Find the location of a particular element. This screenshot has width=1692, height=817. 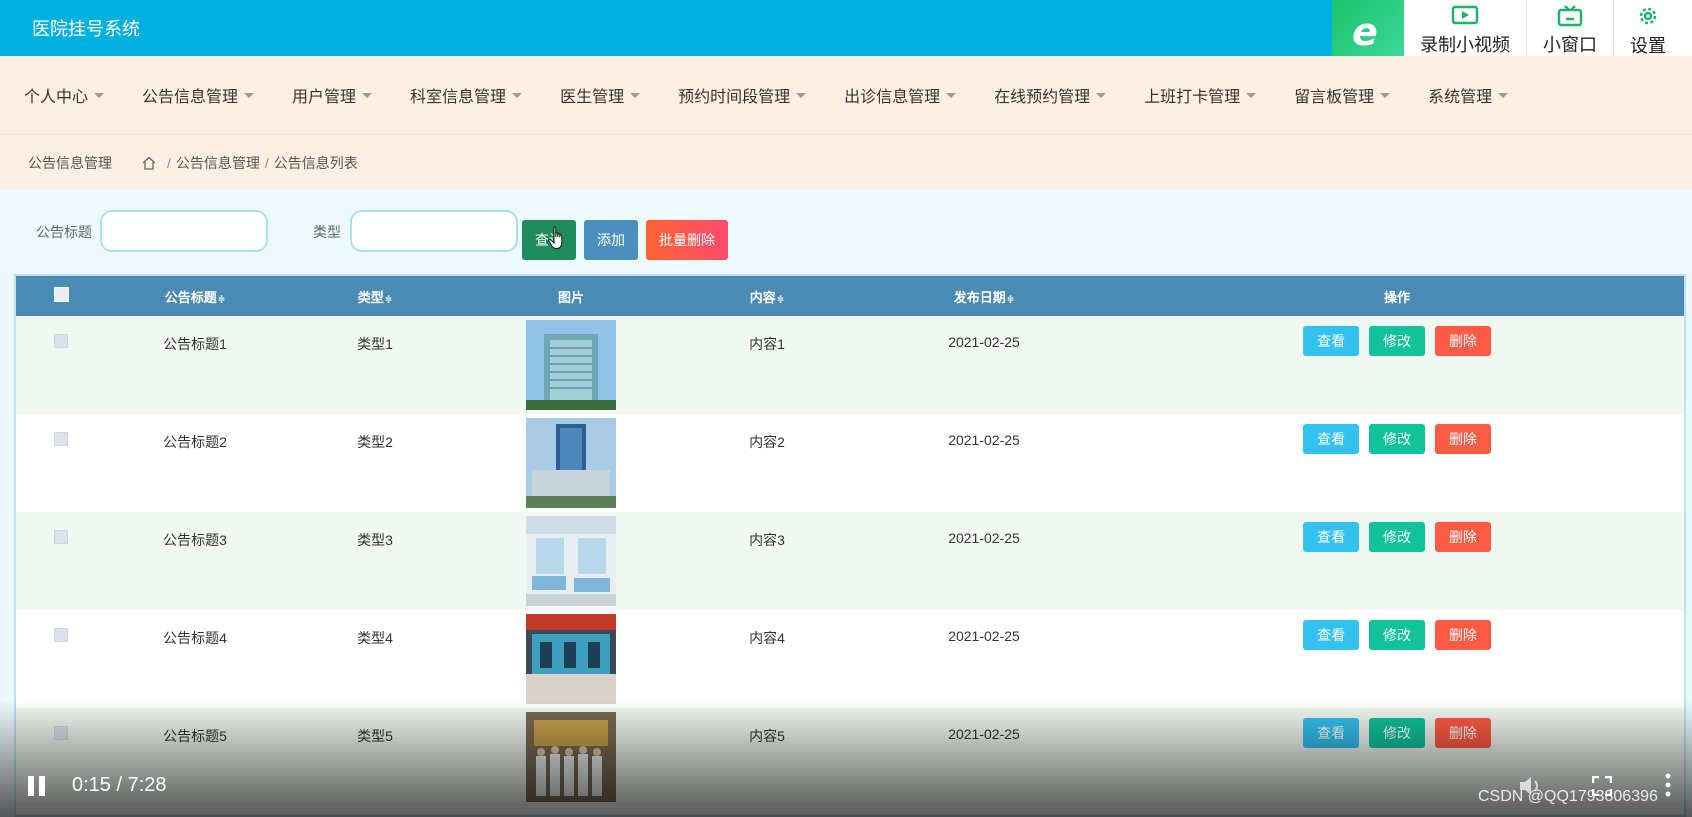

type-search-input is located at coordinates (434, 231).